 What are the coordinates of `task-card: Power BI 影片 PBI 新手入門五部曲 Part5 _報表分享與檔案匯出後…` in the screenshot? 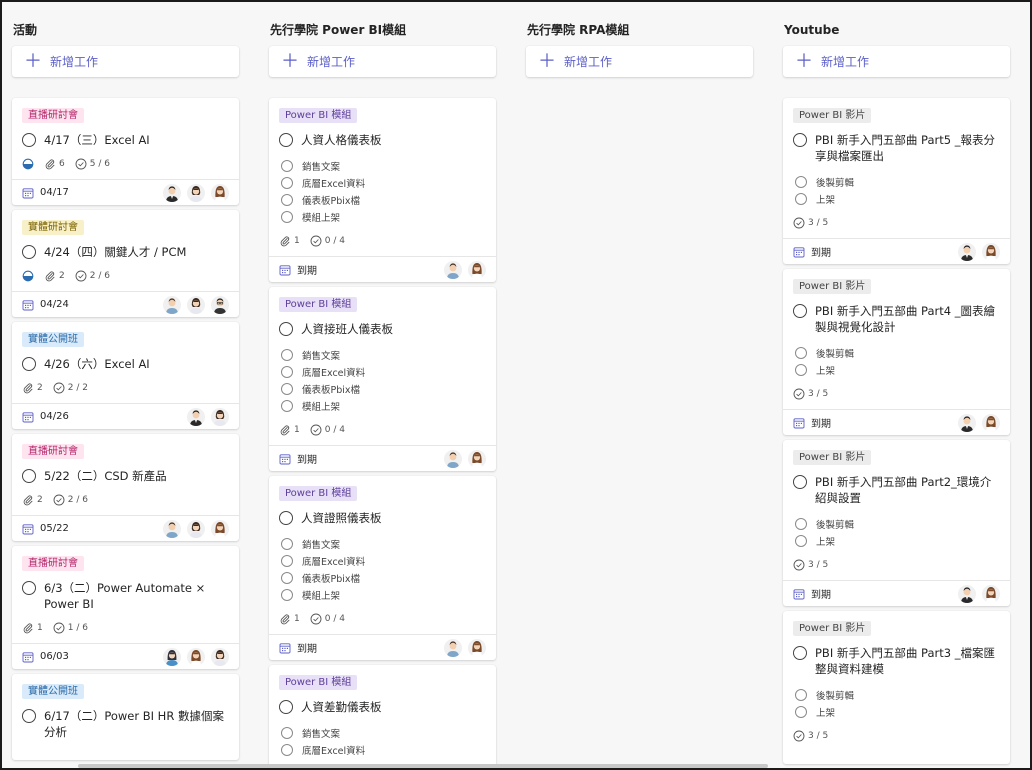 It's located at (896, 181).